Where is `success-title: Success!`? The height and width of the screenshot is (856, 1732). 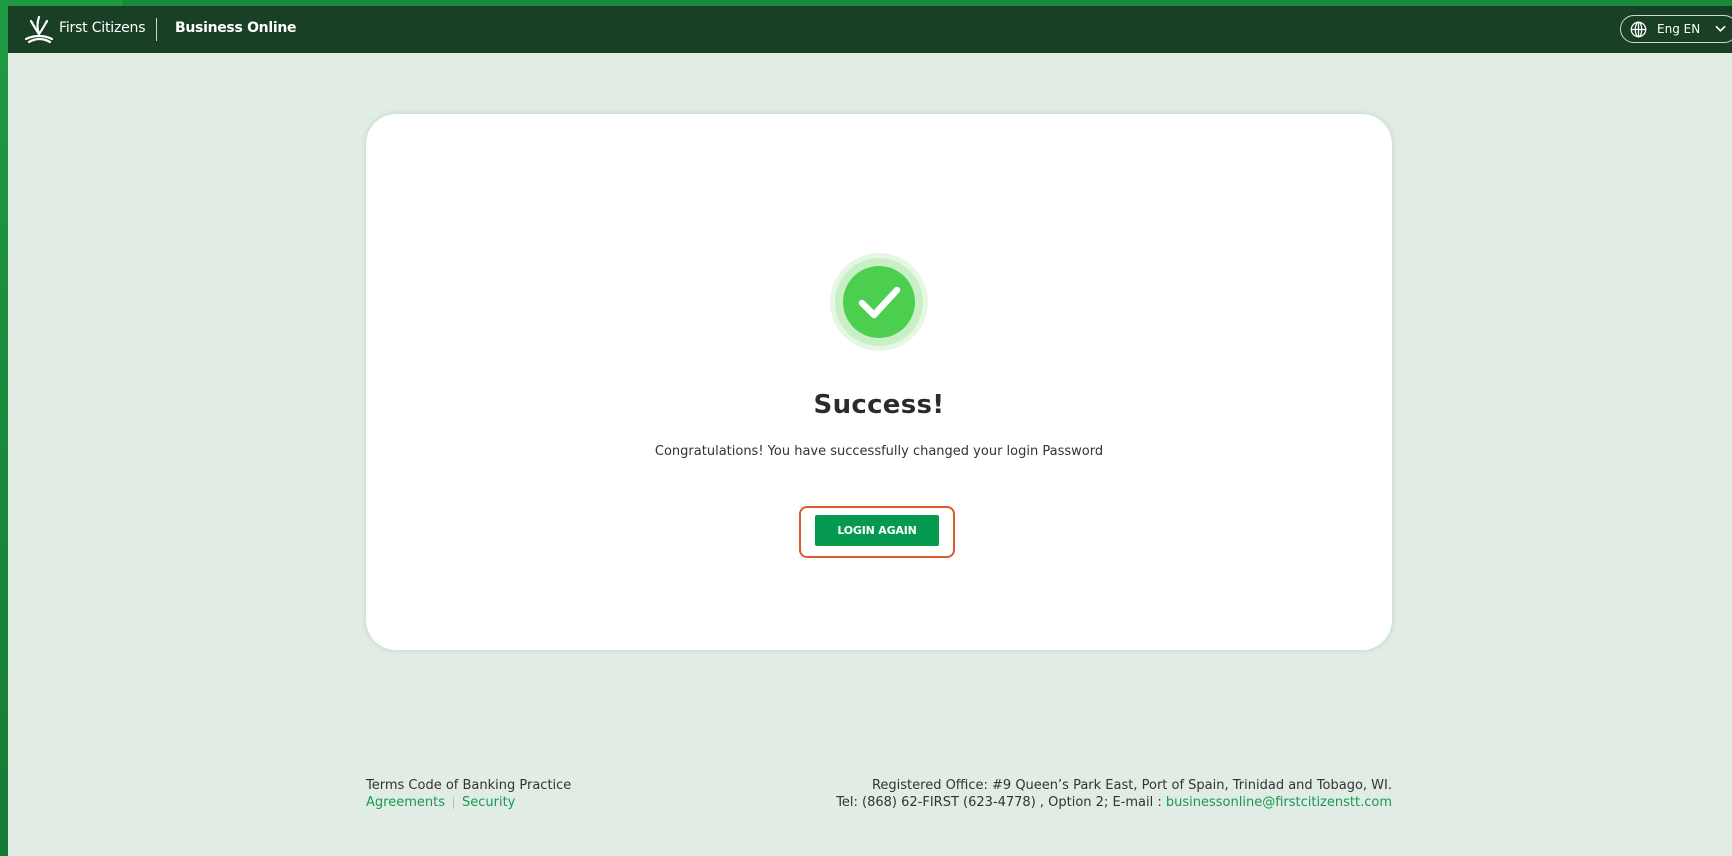
success-title: Success! is located at coordinates (879, 405).